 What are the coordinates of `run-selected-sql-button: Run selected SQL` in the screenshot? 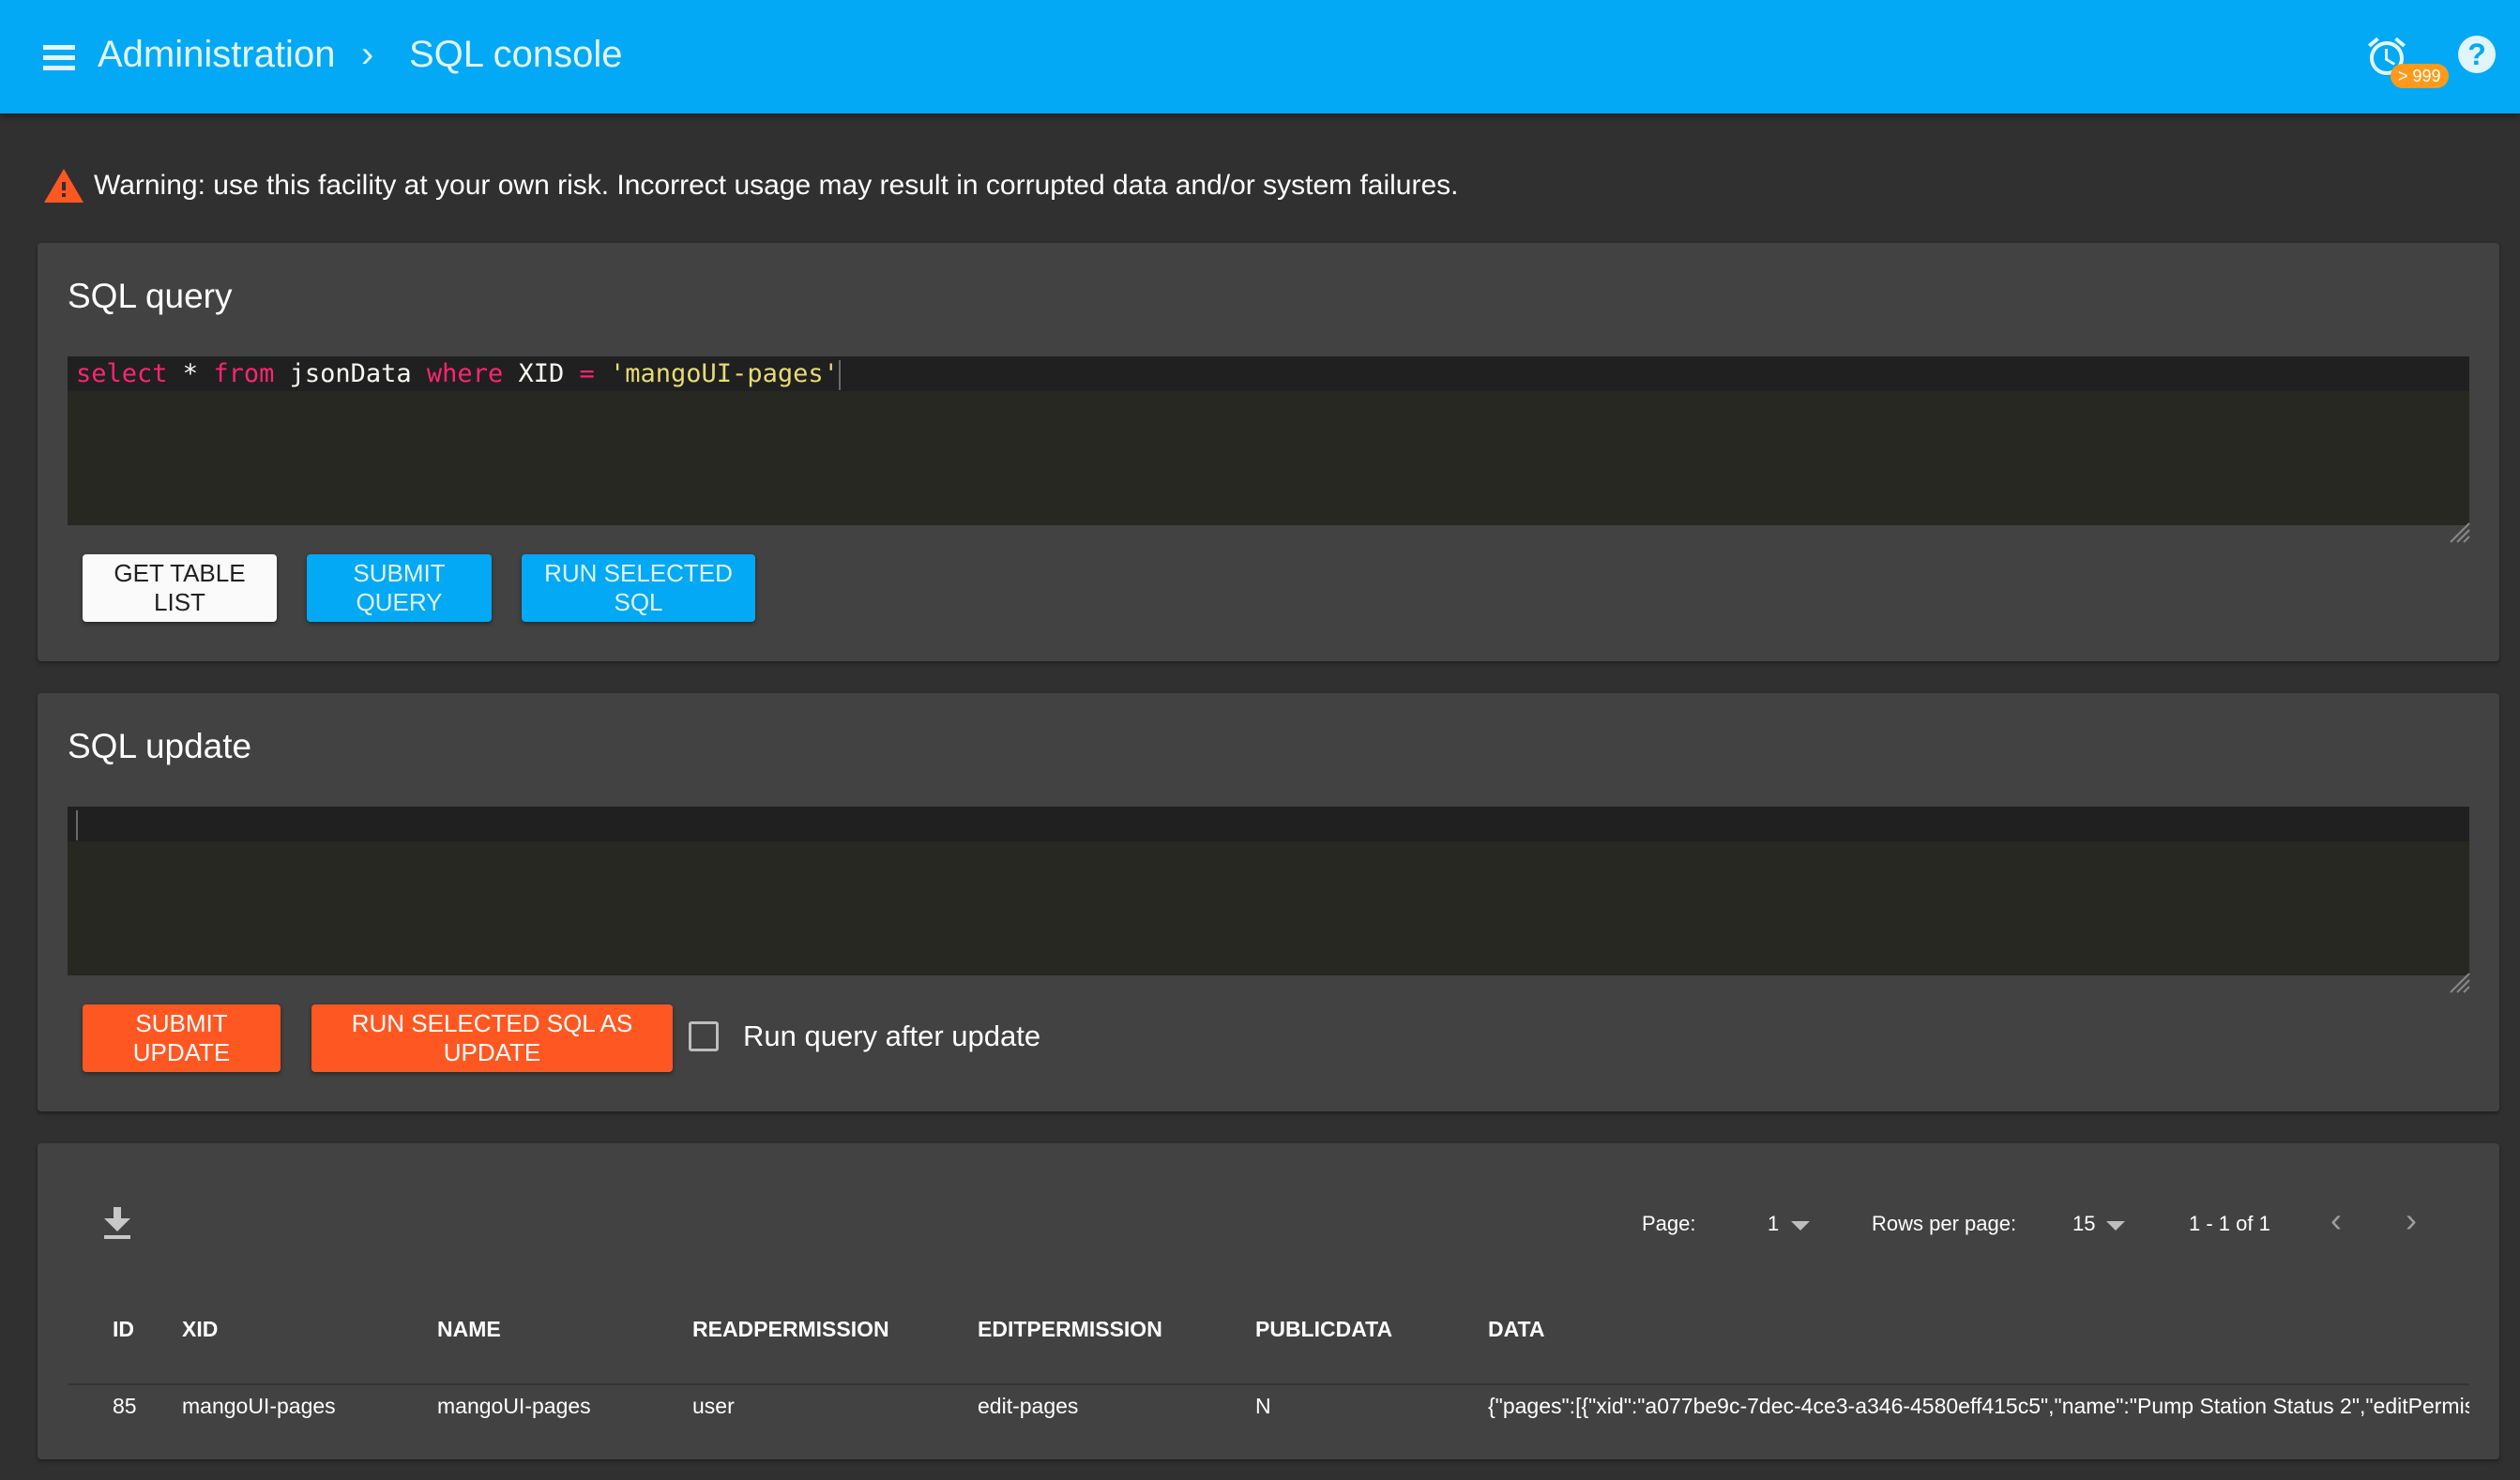 It's located at (638, 588).